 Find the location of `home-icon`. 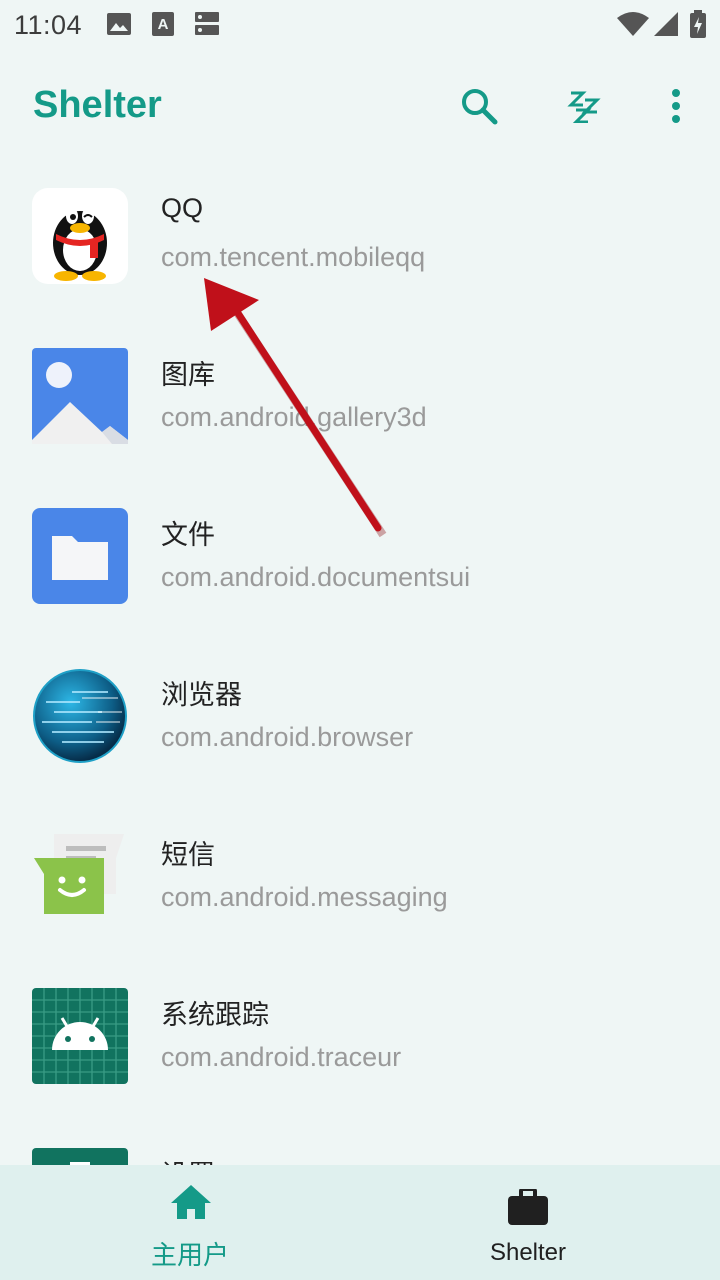

home-icon is located at coordinates (191, 1202).